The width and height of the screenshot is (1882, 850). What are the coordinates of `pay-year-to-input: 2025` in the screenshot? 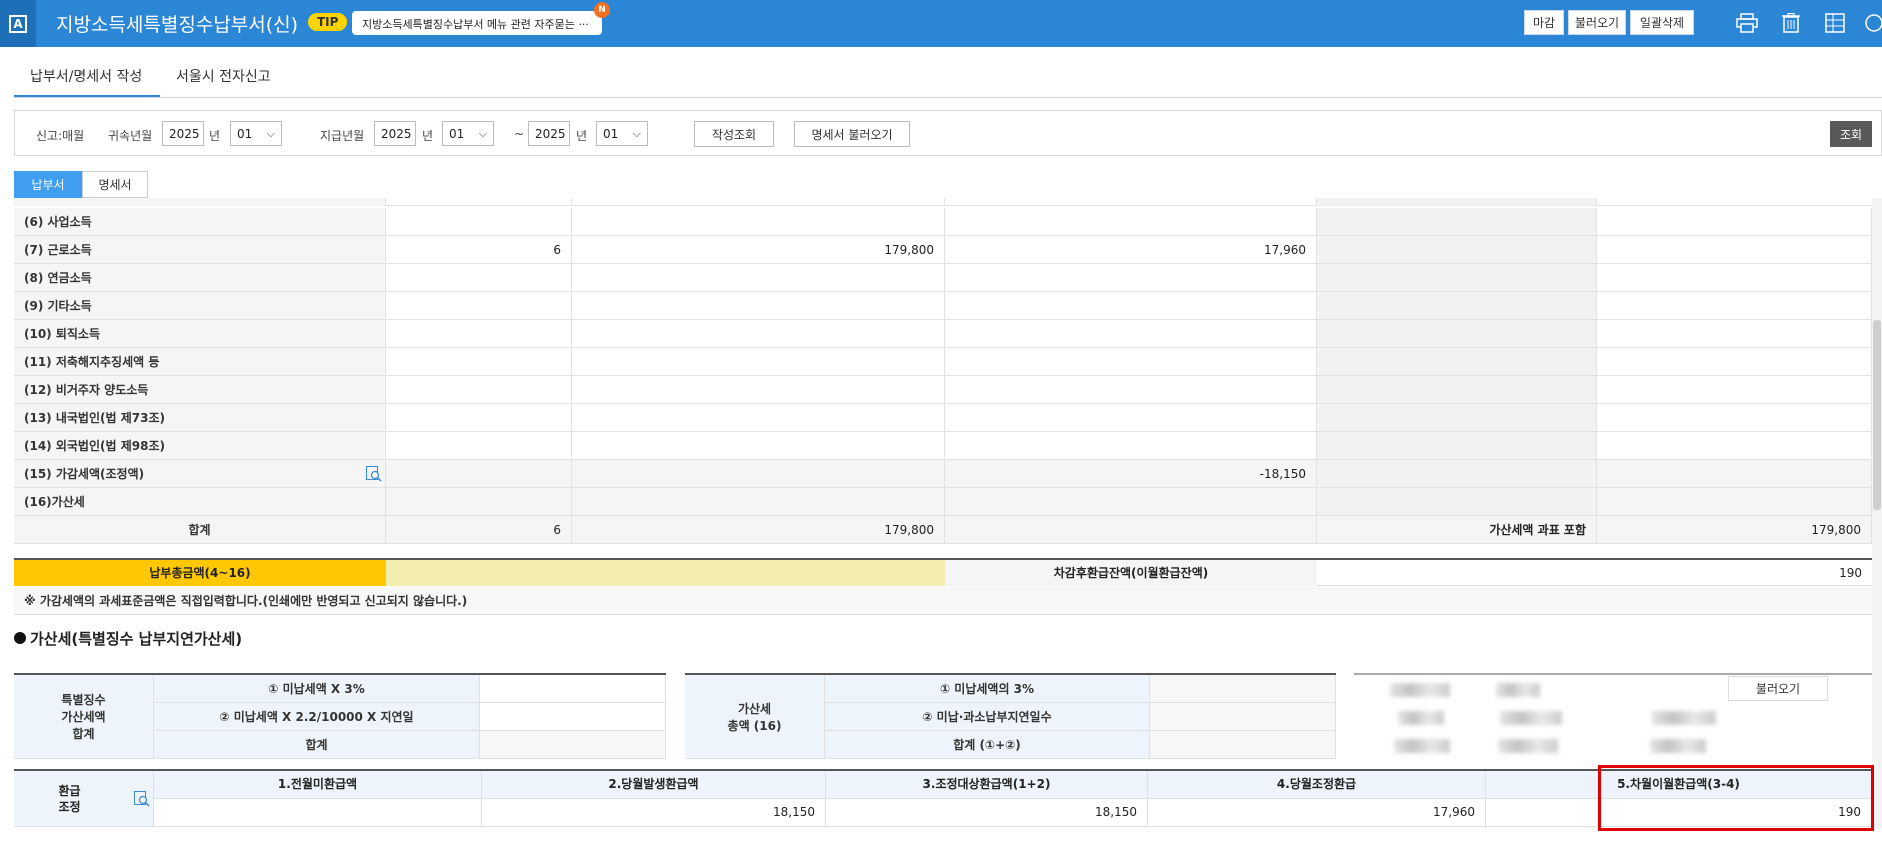 It's located at (549, 133).